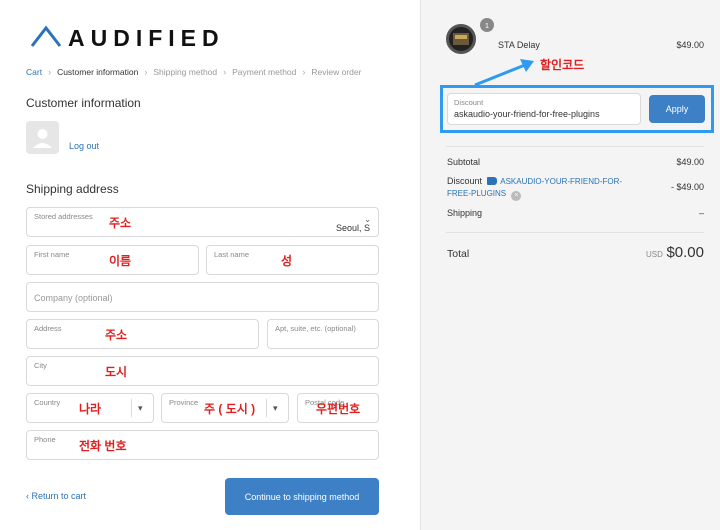 This screenshot has width=720, height=530. Describe the element at coordinates (120, 261) in the screenshot. I see `first-name-annotation: 이름` at that location.